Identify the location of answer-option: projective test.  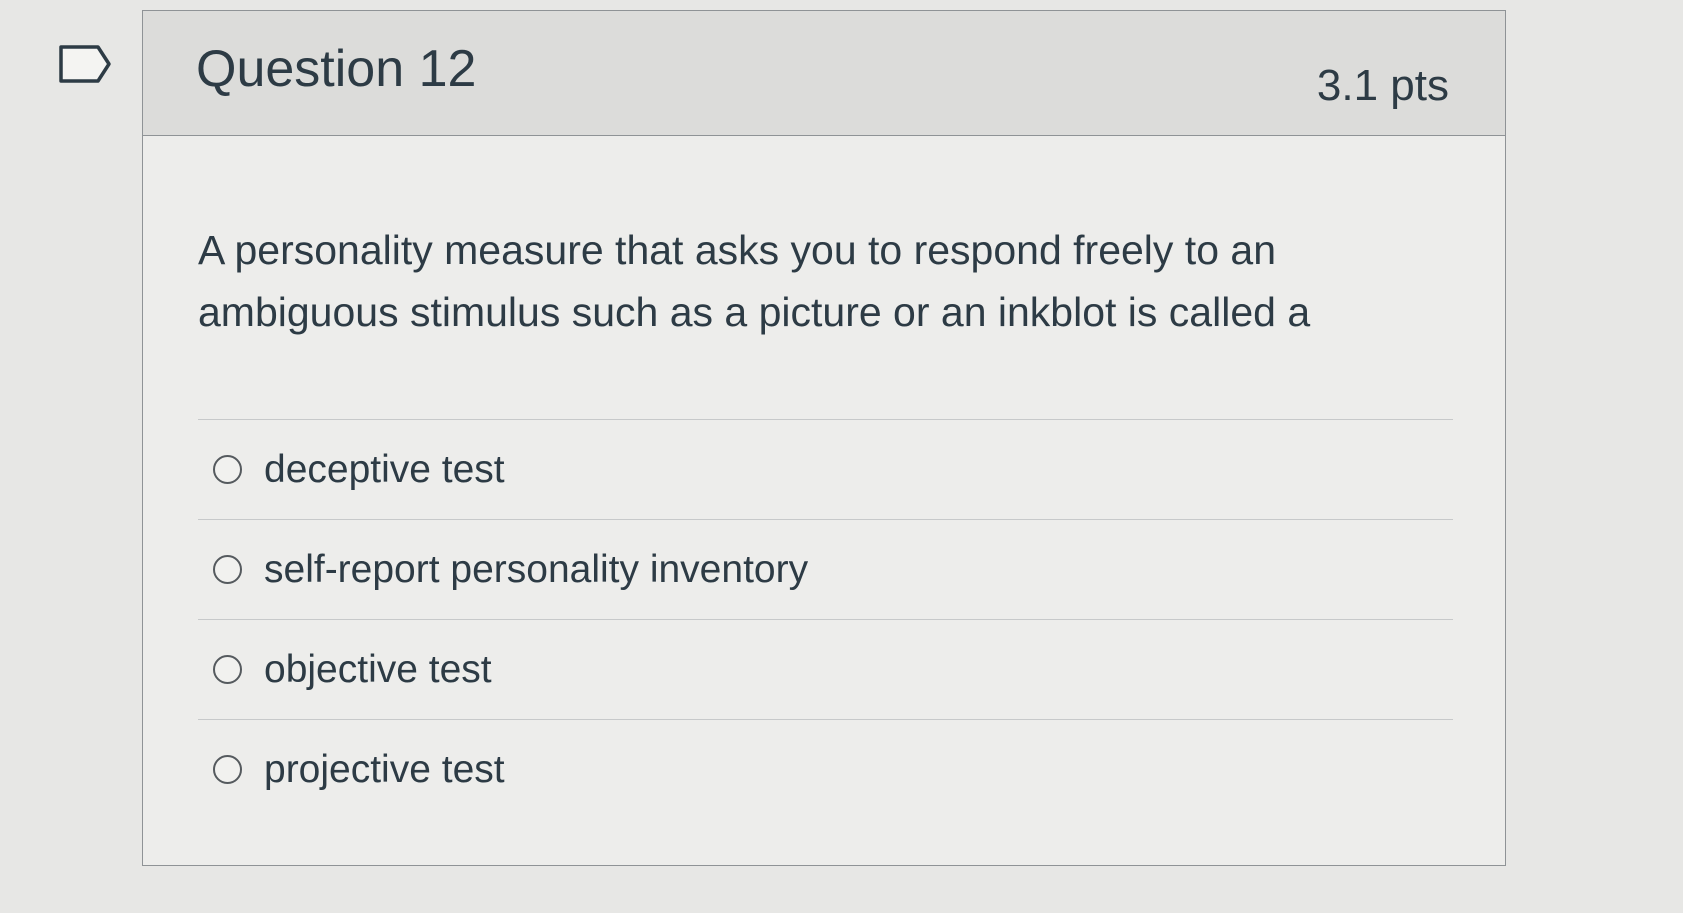
(825, 769).